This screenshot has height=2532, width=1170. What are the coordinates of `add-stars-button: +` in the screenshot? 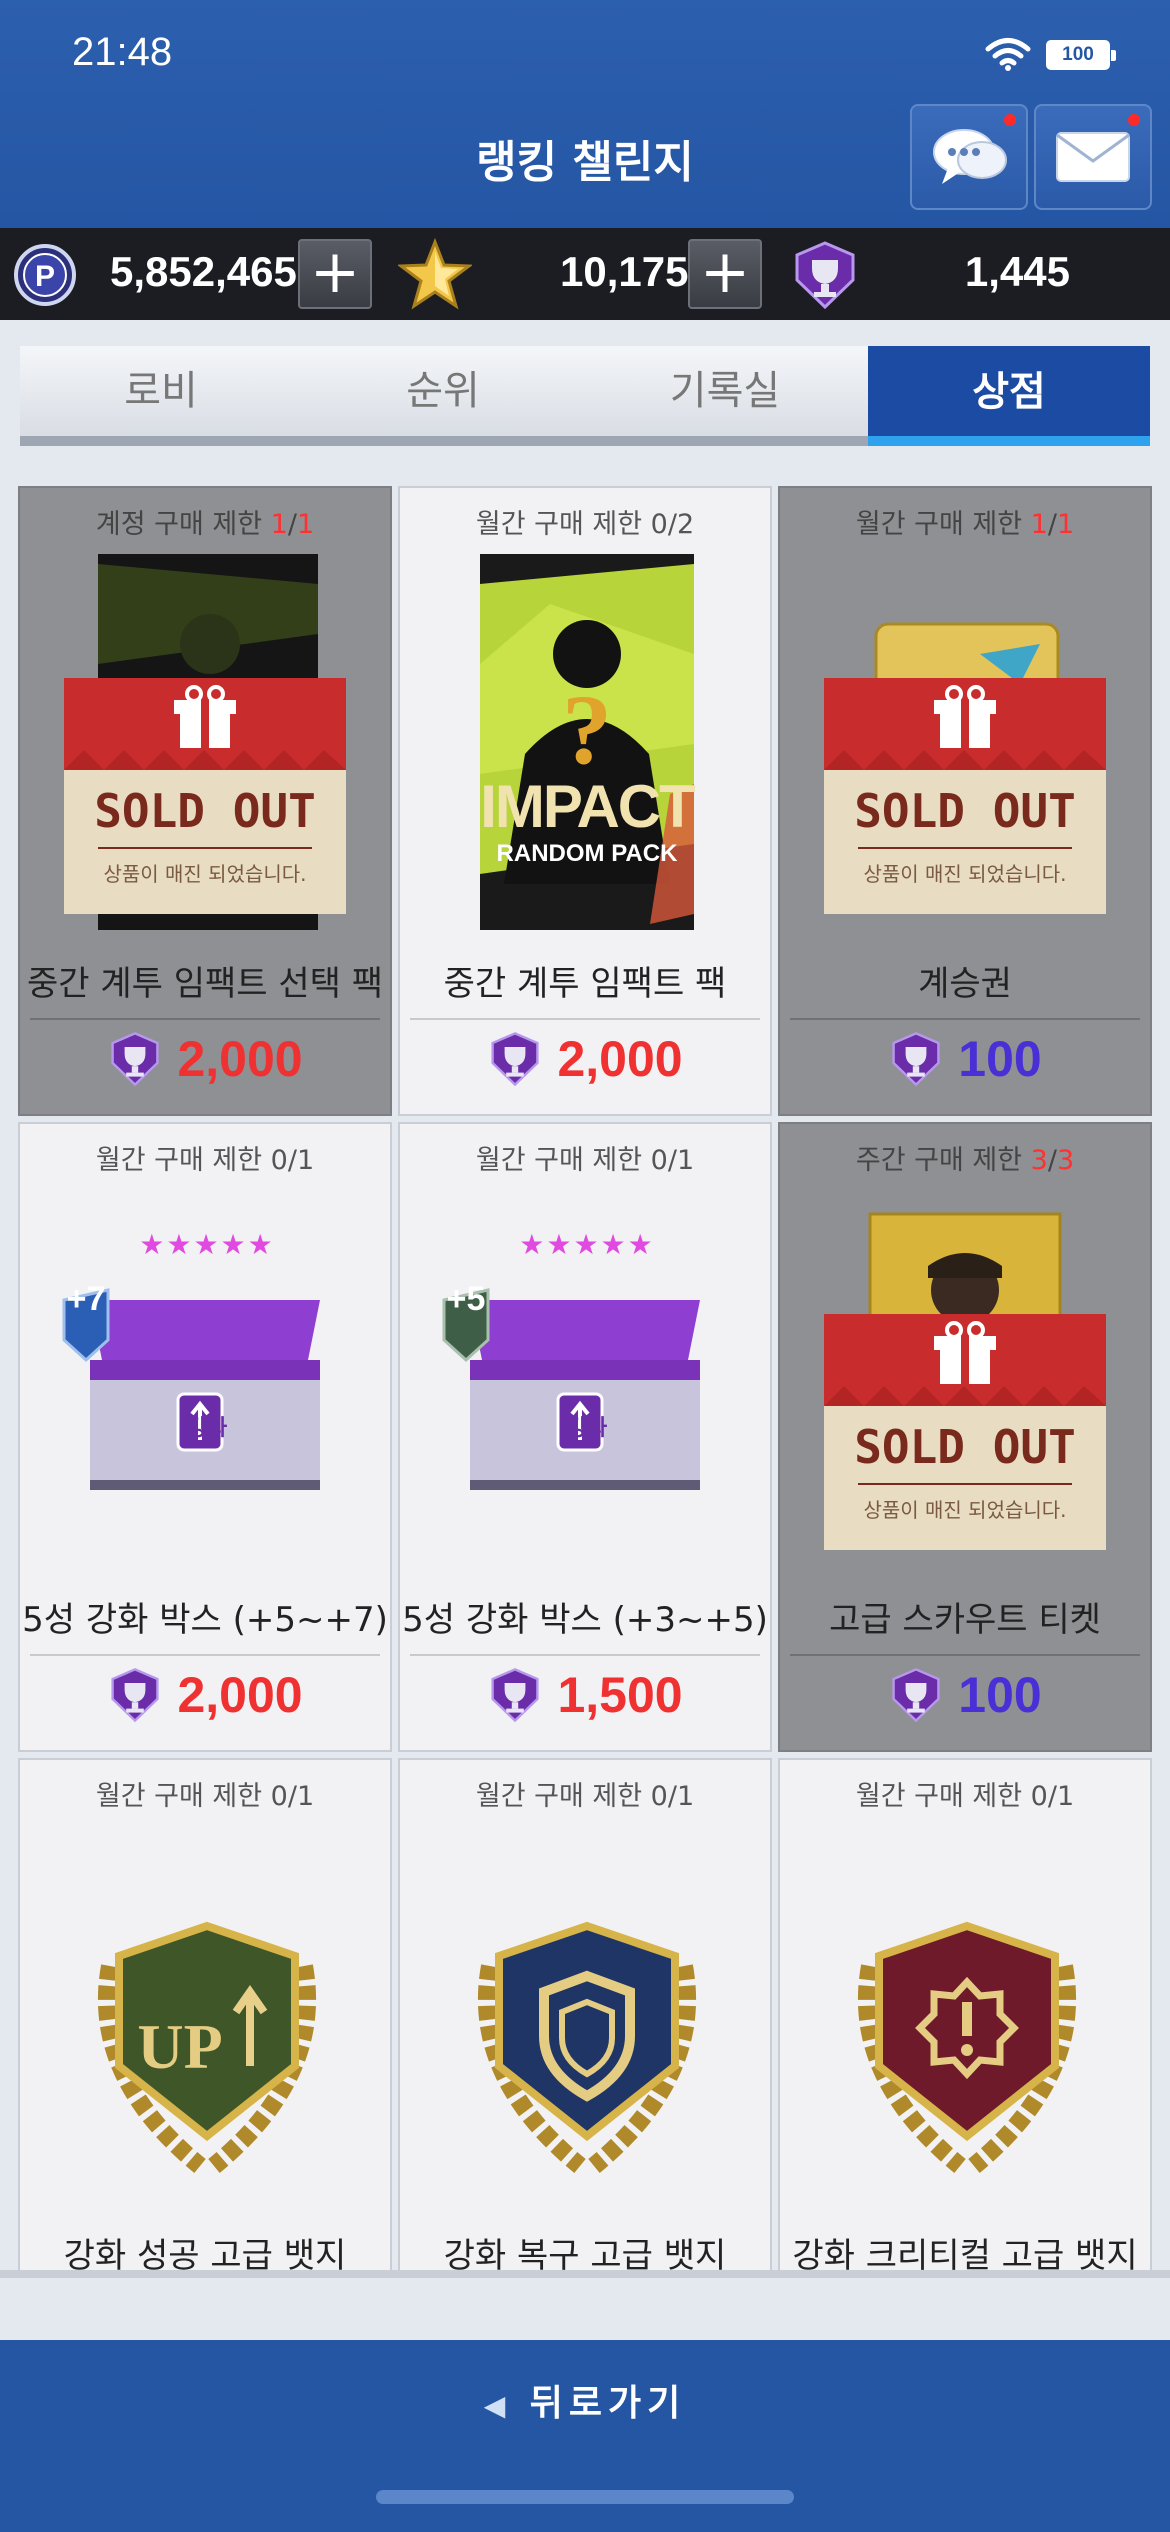 It's located at (725, 274).